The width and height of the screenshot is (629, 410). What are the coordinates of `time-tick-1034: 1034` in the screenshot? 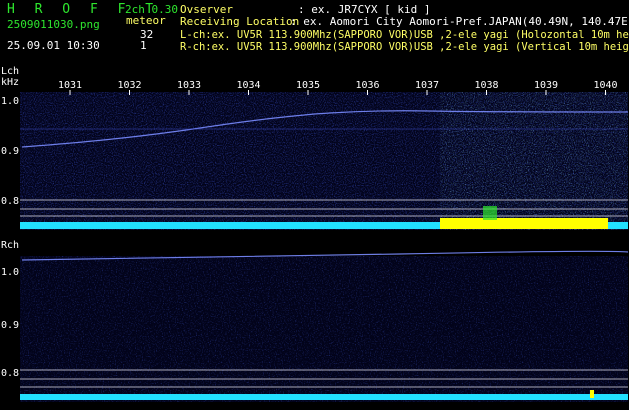 It's located at (248, 85).